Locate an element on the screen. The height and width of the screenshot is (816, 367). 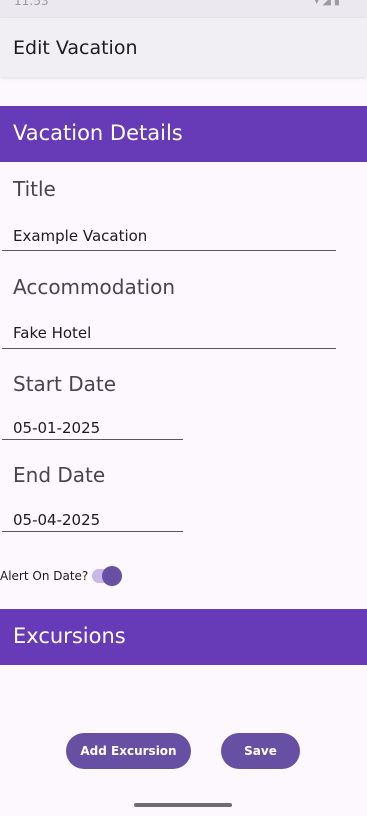
title-input-underline is located at coordinates (169, 250).